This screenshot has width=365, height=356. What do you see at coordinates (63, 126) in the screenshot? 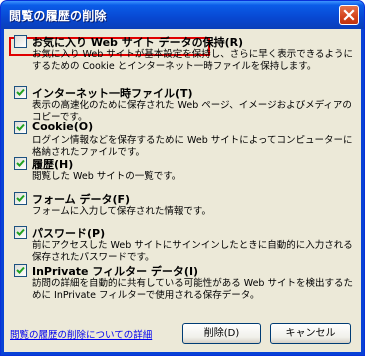
I see `option-label: Cookie(O)` at bounding box center [63, 126].